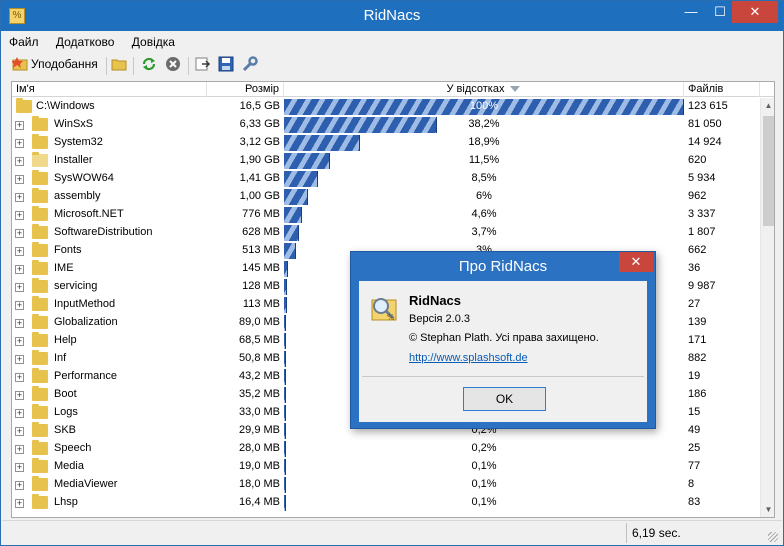 The width and height of the screenshot is (784, 546). What do you see at coordinates (767, 509) in the screenshot?
I see `scroll-down-arrow-icon: ▼` at bounding box center [767, 509].